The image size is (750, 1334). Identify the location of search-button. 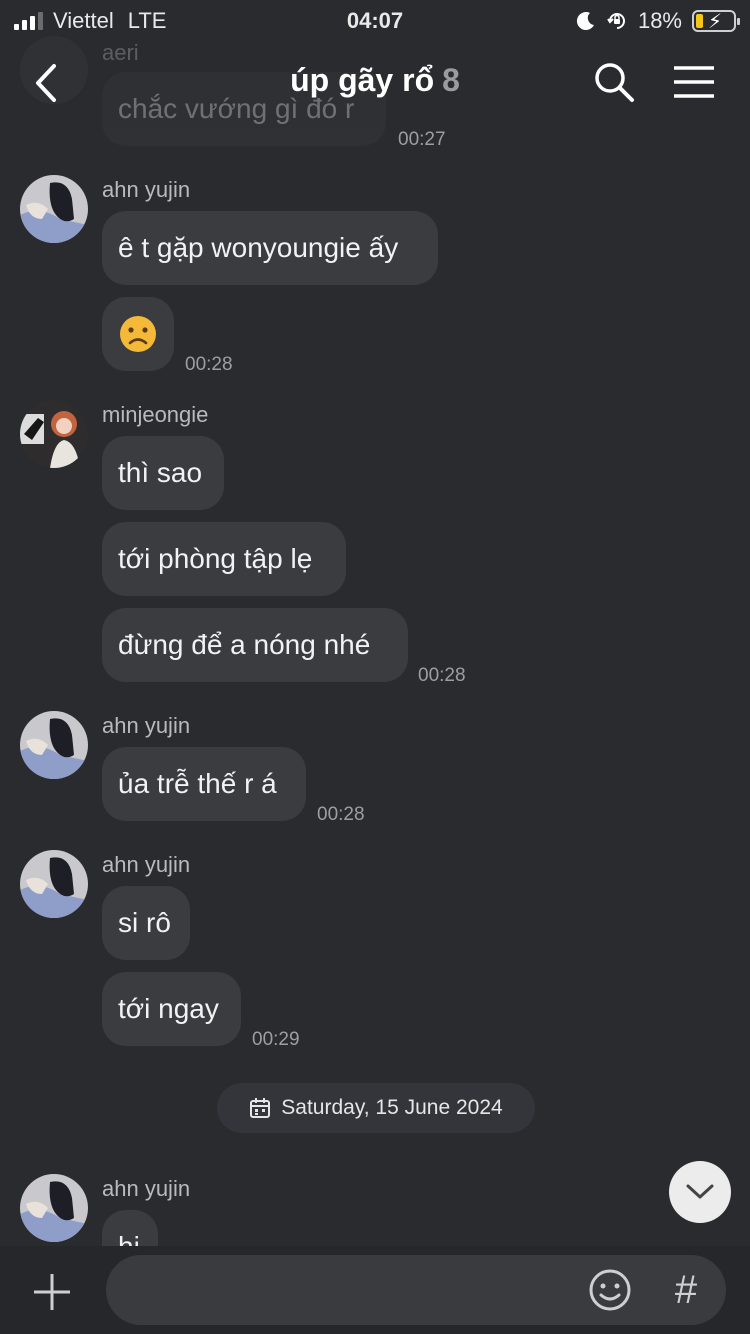
(614, 82).